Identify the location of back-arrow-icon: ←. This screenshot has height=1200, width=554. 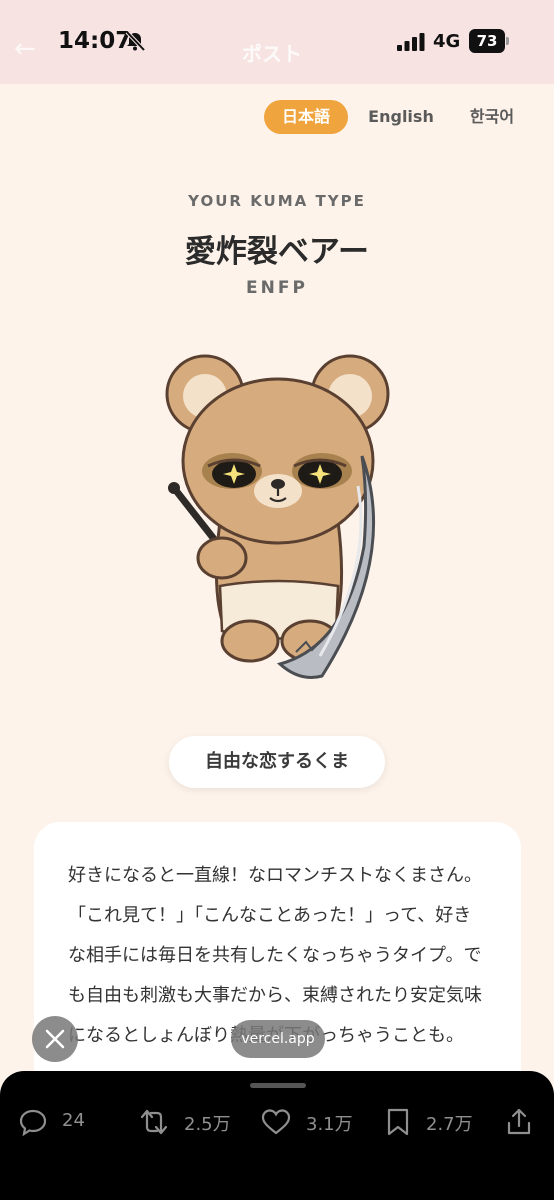
(25, 49).